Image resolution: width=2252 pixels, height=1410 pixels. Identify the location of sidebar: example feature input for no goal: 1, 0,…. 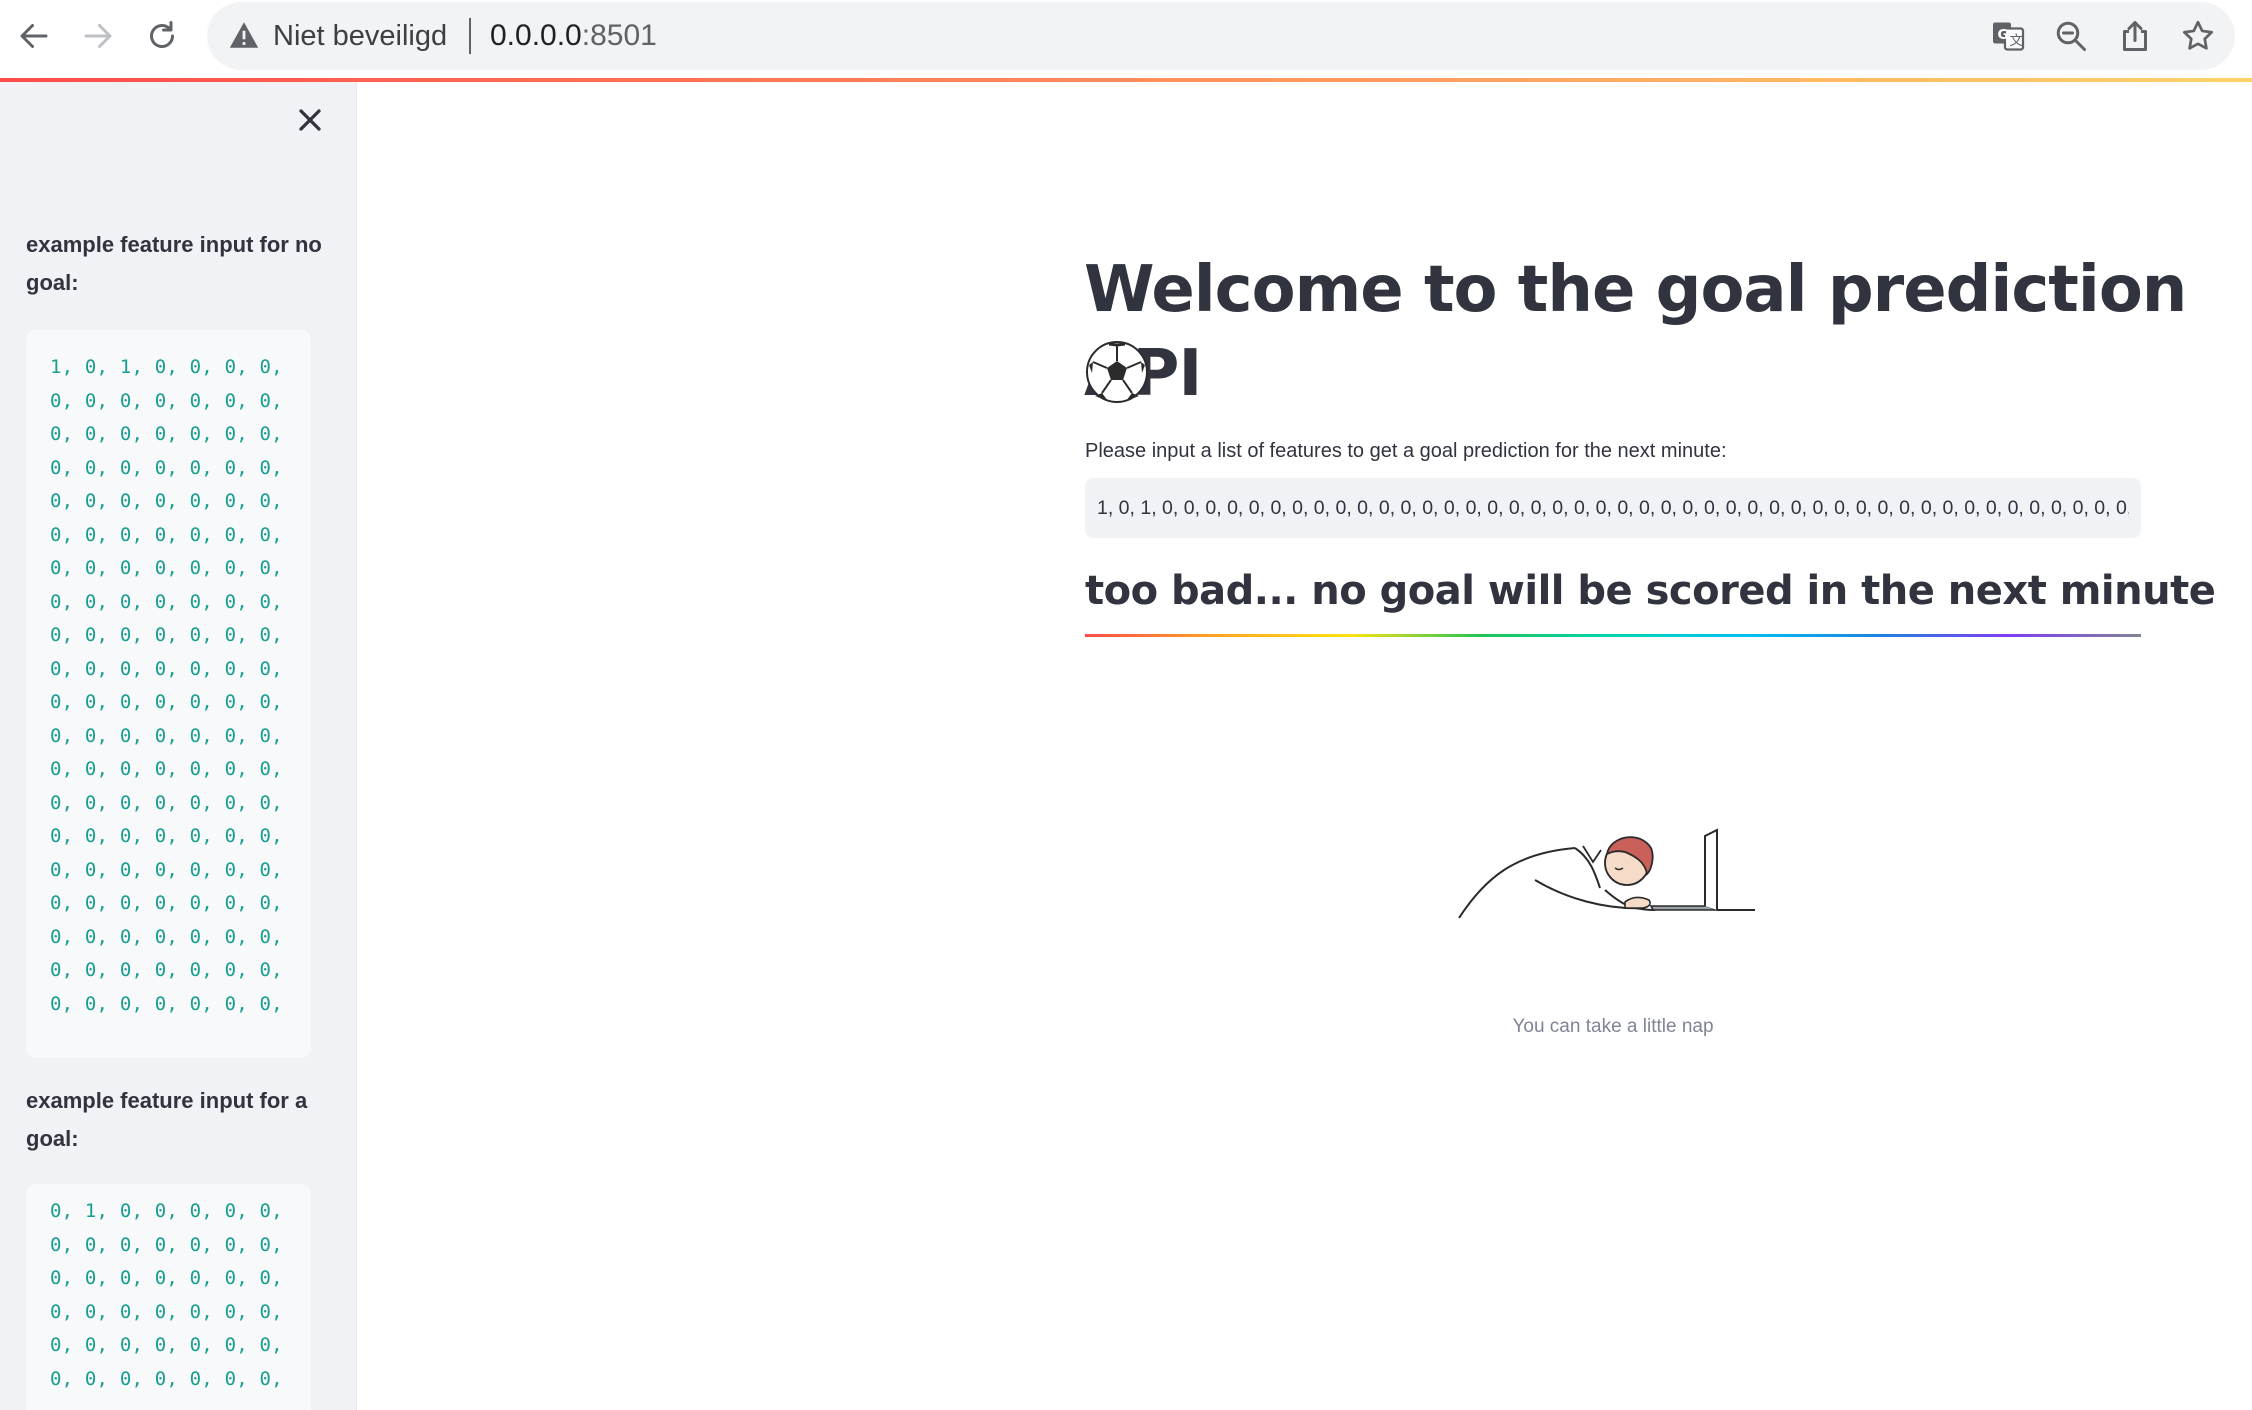
(178, 746).